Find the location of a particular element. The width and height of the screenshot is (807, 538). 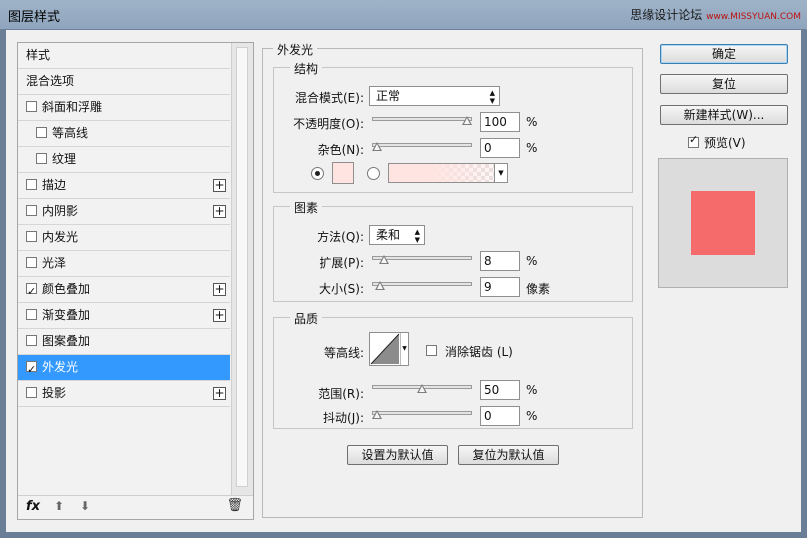

style-item-label: 投影 is located at coordinates (54, 393).